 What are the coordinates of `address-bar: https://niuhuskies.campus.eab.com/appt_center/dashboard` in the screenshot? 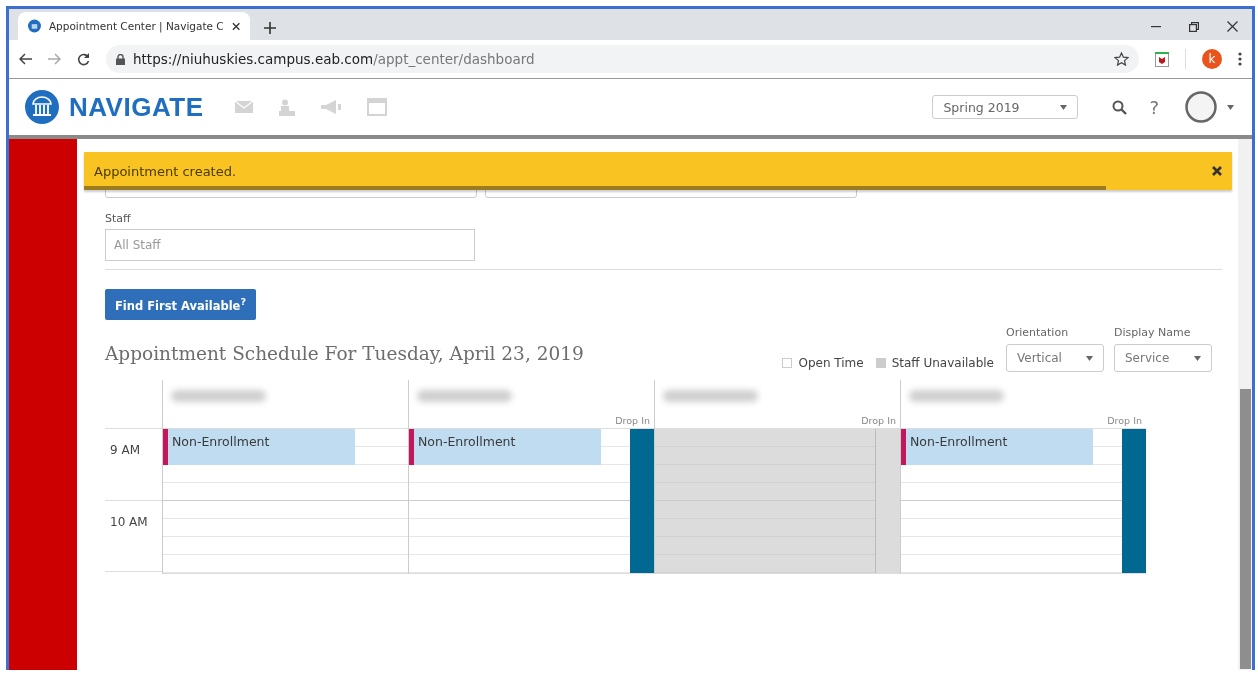 It's located at (622, 59).